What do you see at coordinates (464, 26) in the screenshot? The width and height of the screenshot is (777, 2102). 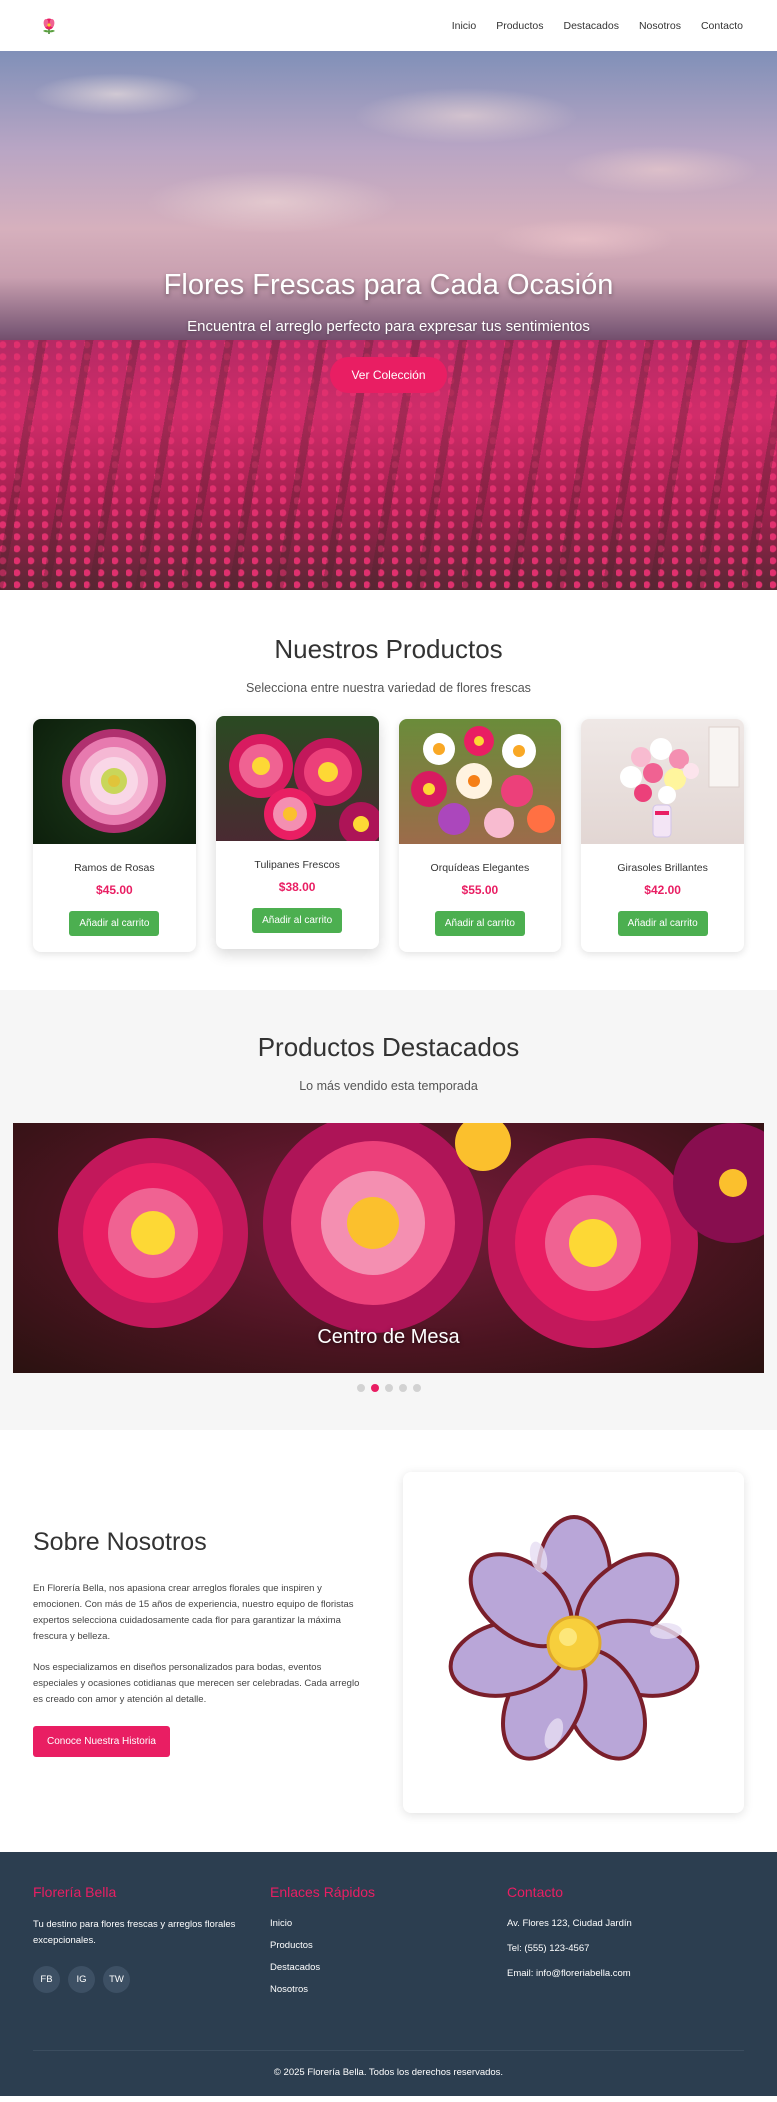 I see `nav-link-inicio: Inicio` at bounding box center [464, 26].